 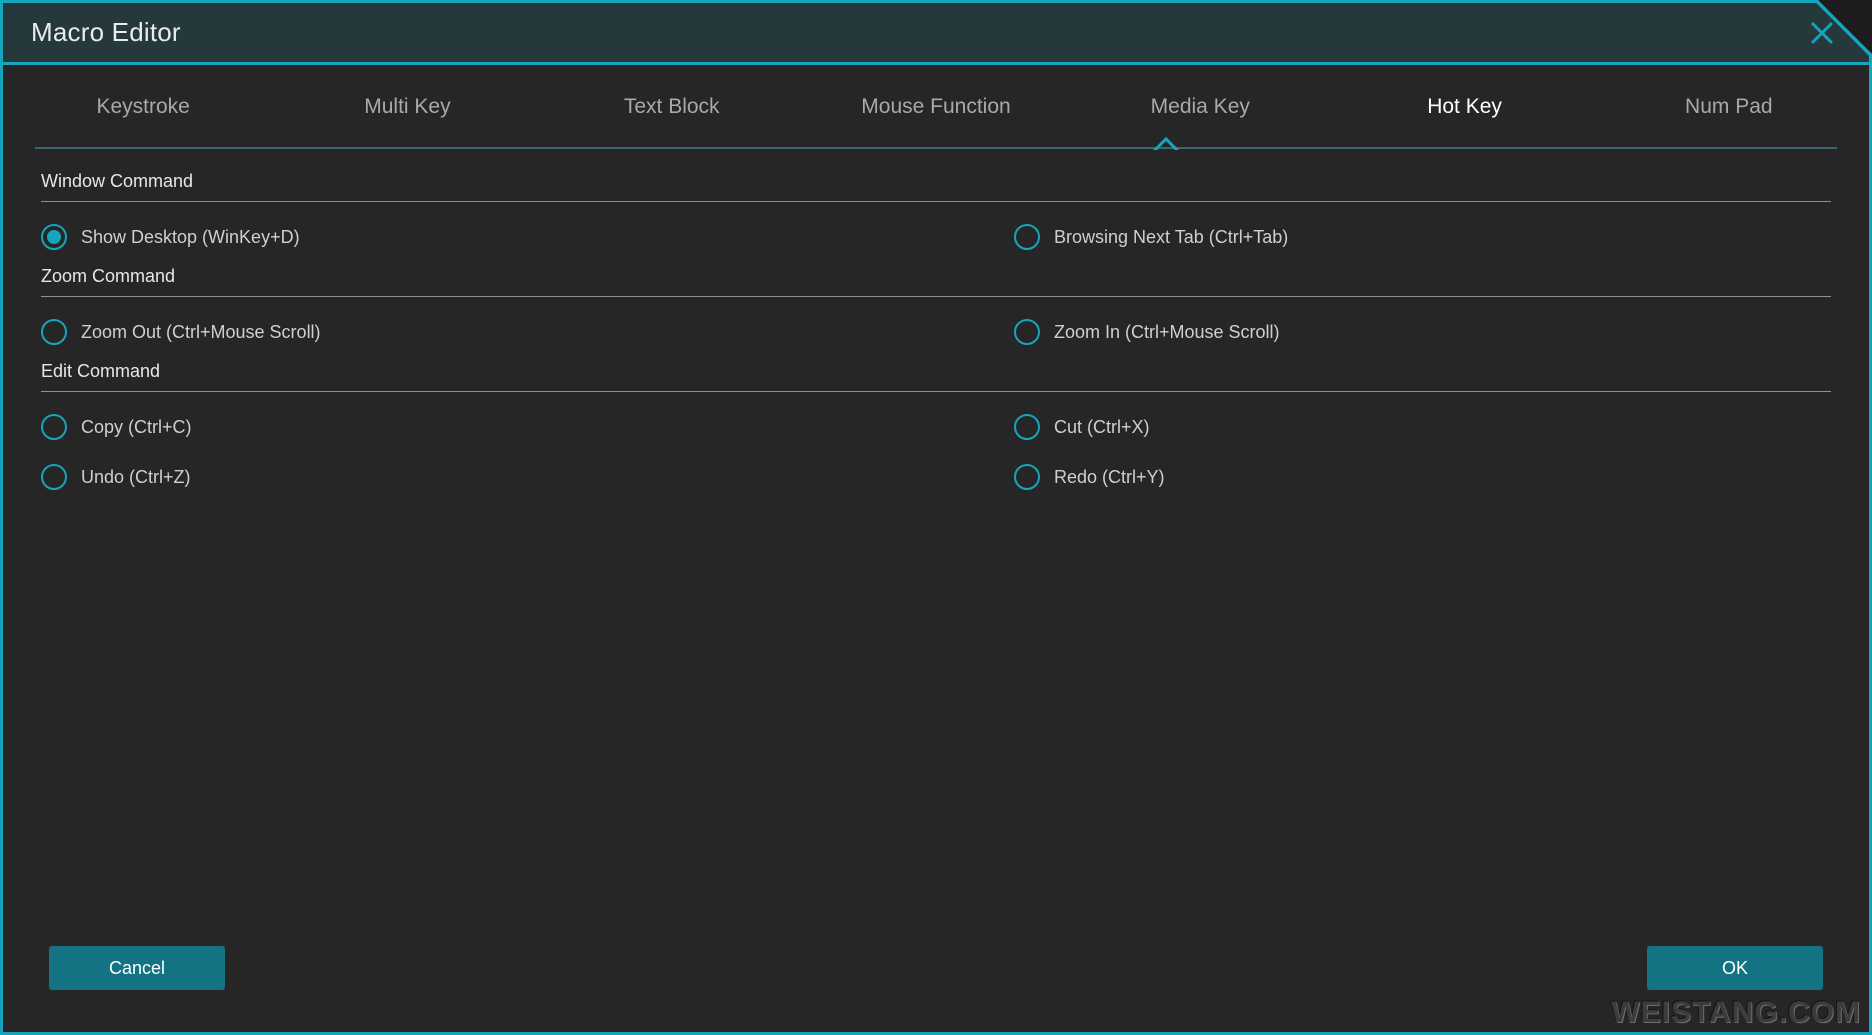 What do you see at coordinates (143, 107) in the screenshot?
I see `tab-keystroke: Keystroke` at bounding box center [143, 107].